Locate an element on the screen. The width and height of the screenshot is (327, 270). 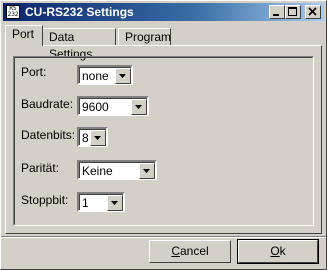
tab-data-settings: Data Settings is located at coordinates (79, 44).